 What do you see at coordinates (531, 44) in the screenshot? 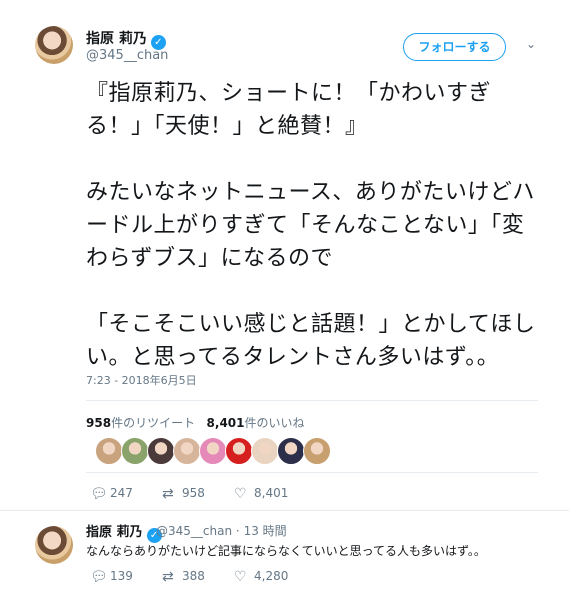
I see `chevron-down-icon: ⌄` at bounding box center [531, 44].